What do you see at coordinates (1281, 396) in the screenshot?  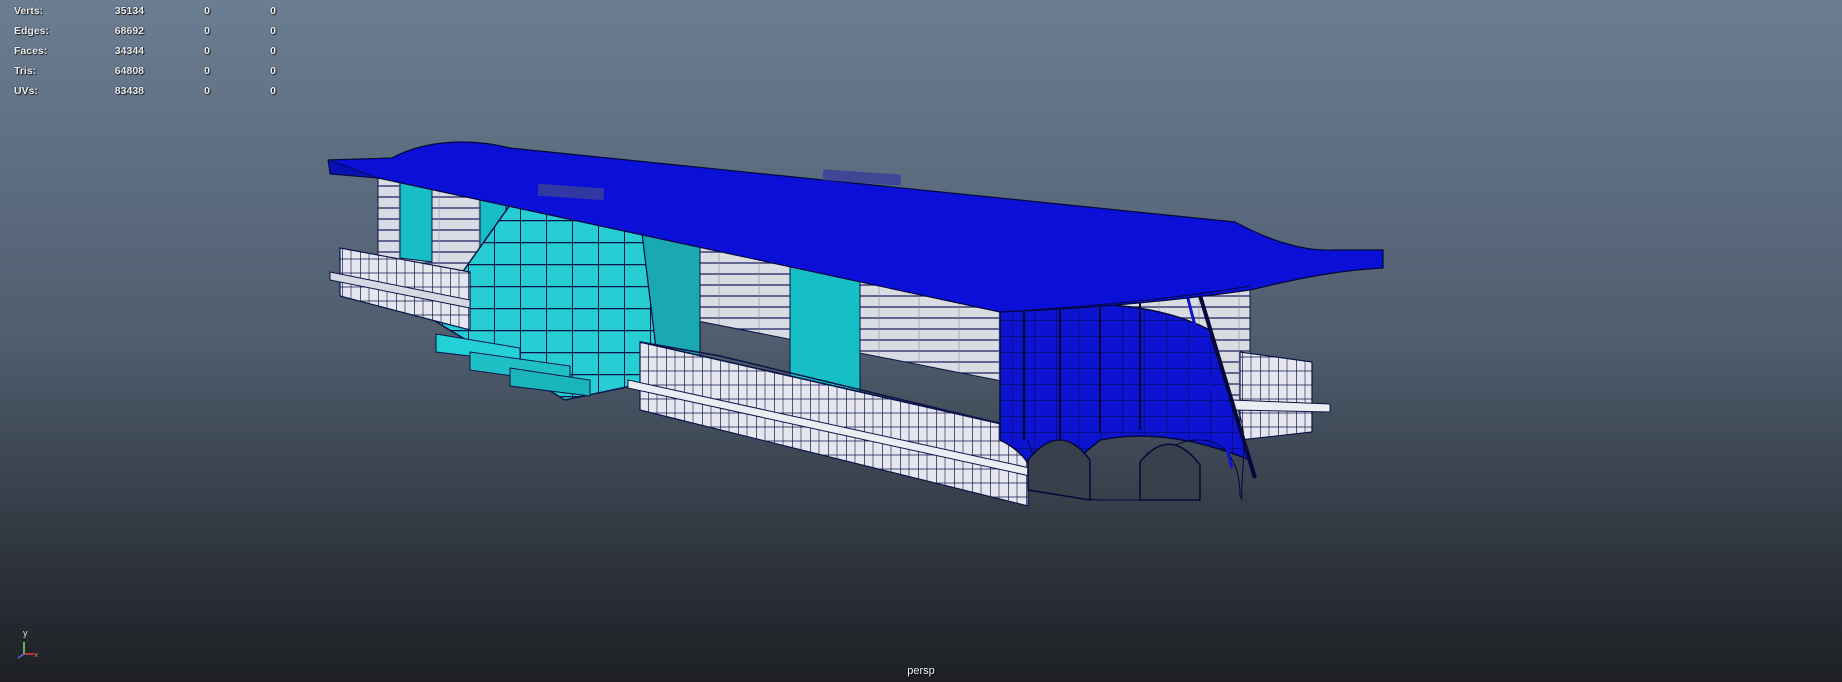 I see `right-balcony` at bounding box center [1281, 396].